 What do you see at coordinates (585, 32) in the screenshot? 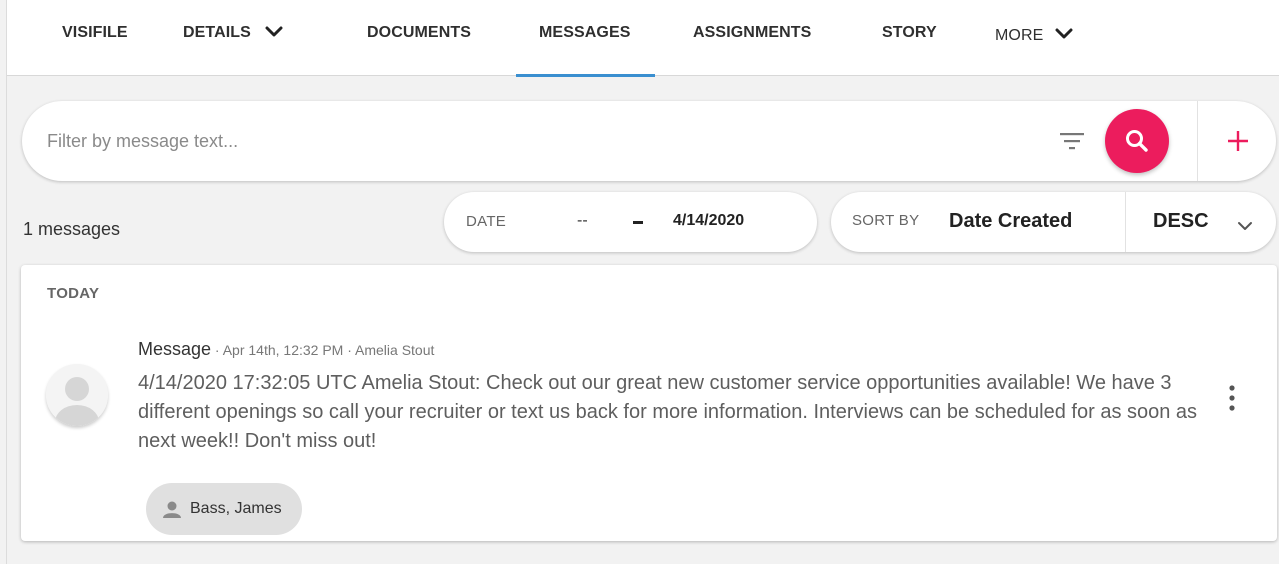
I see `tab-label: MESSAGES` at bounding box center [585, 32].